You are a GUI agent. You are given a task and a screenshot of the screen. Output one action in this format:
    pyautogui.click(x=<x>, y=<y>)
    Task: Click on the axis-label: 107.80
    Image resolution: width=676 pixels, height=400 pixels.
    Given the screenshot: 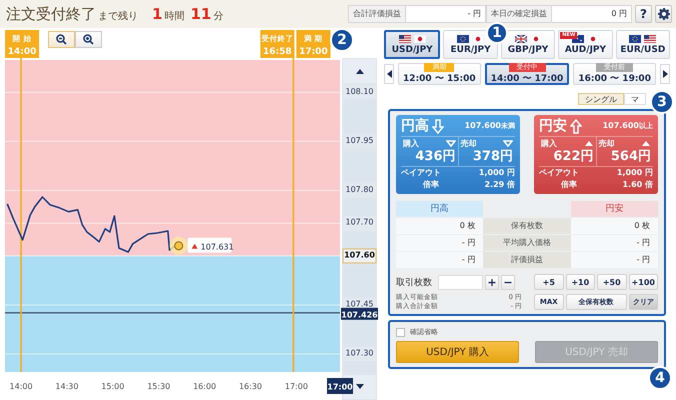 What is the action you would take?
    pyautogui.click(x=359, y=191)
    